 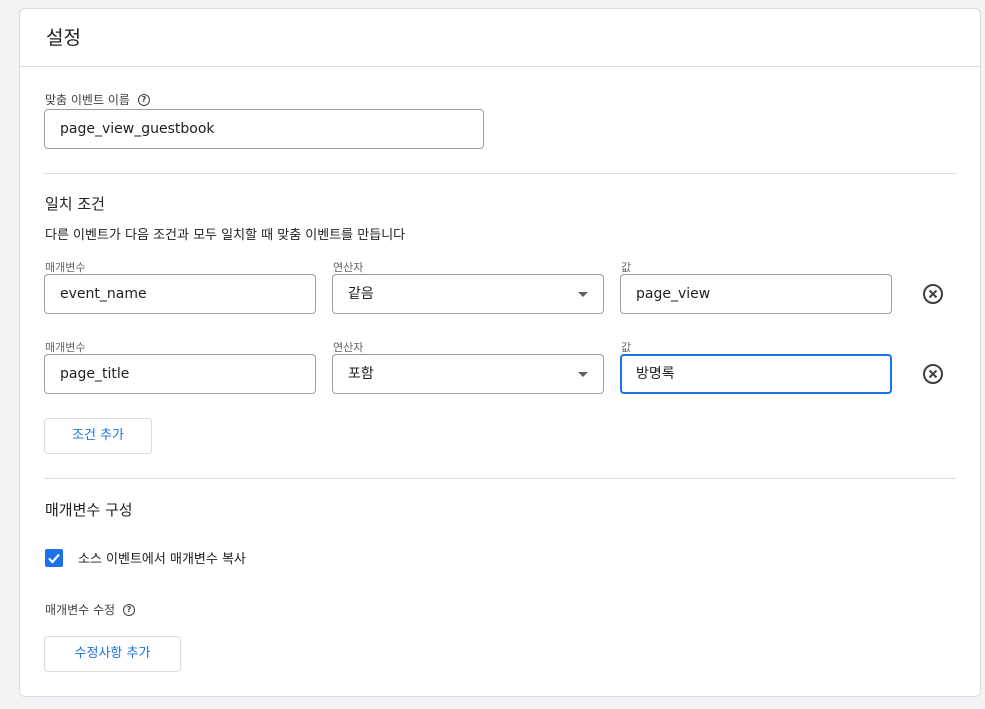 I want to click on add-modification-button: 수정사항 추가, so click(x=112, y=654).